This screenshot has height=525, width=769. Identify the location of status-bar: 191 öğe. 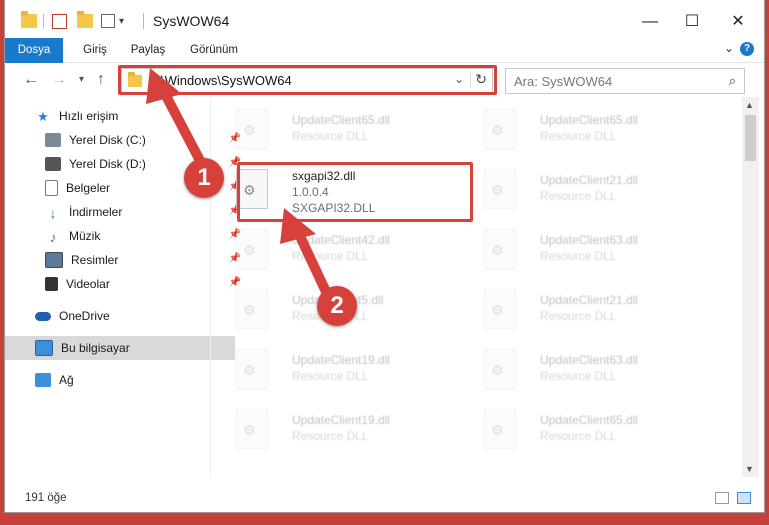
(384, 499).